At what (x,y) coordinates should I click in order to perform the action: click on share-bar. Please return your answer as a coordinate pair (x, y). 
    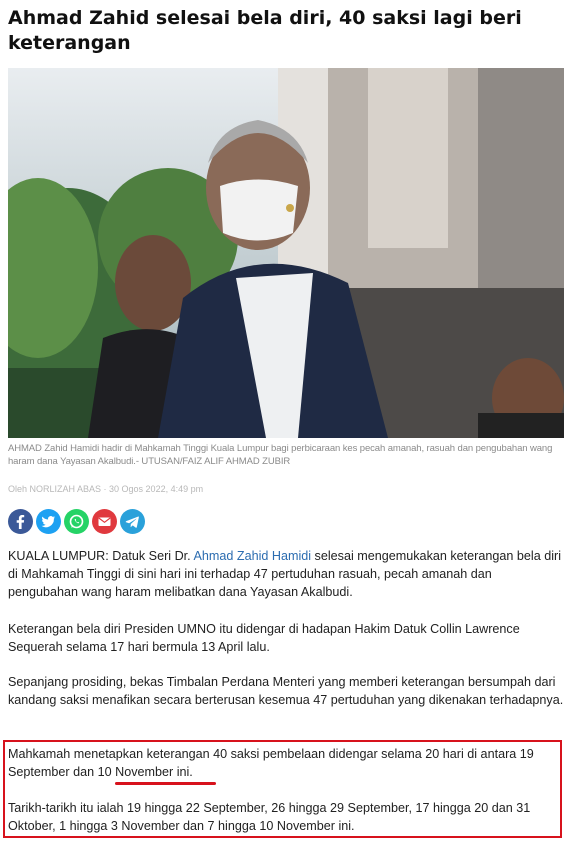
    Looking at the image, I should click on (76, 521).